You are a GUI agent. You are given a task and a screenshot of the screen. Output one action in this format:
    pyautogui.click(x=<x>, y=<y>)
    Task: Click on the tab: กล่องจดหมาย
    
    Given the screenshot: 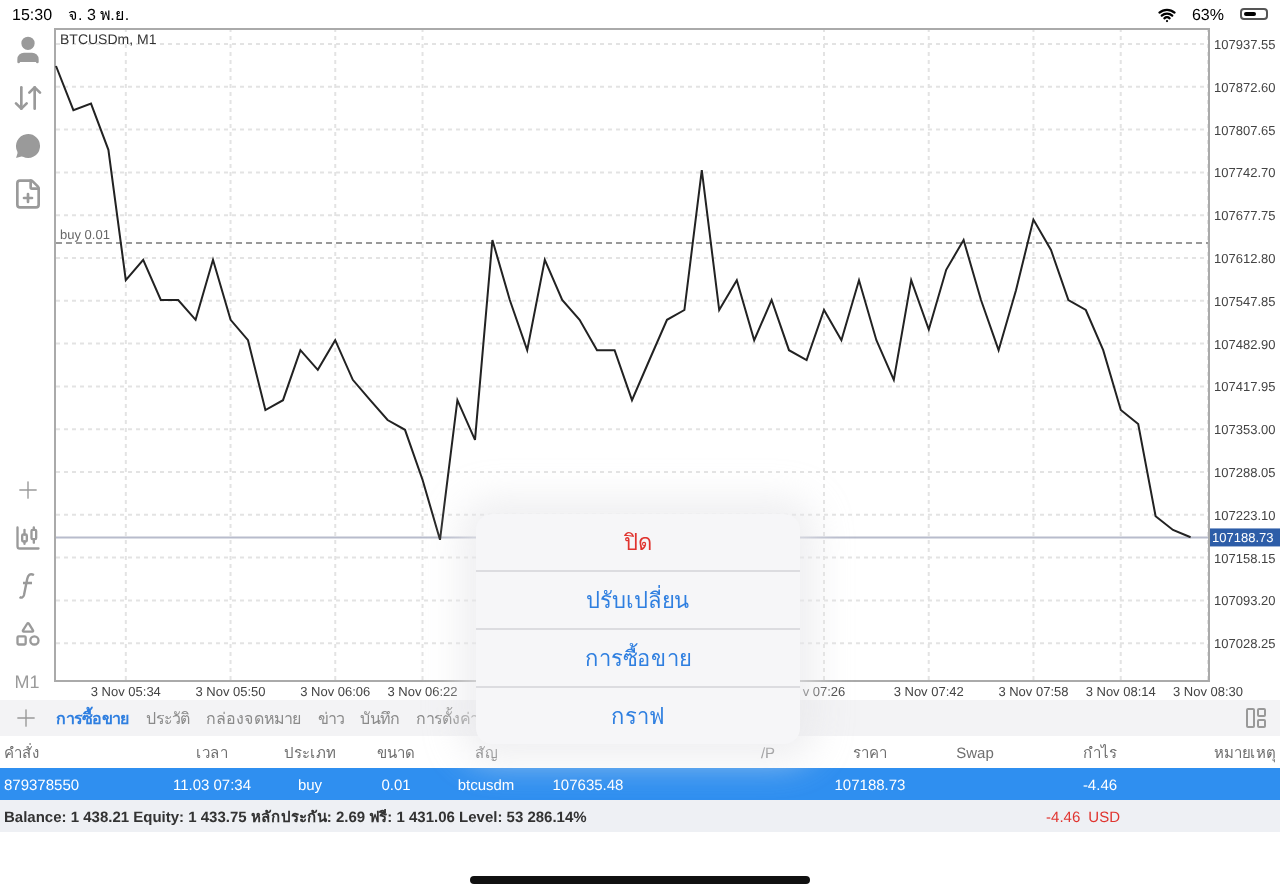 What is the action you would take?
    pyautogui.click(x=254, y=718)
    